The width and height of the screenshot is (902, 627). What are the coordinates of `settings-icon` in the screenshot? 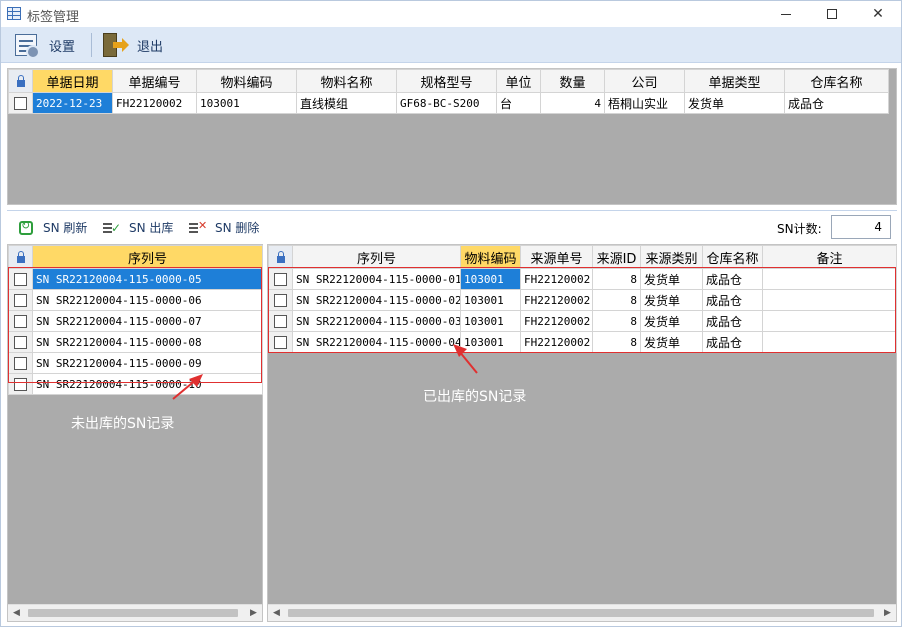 It's located at (27, 46).